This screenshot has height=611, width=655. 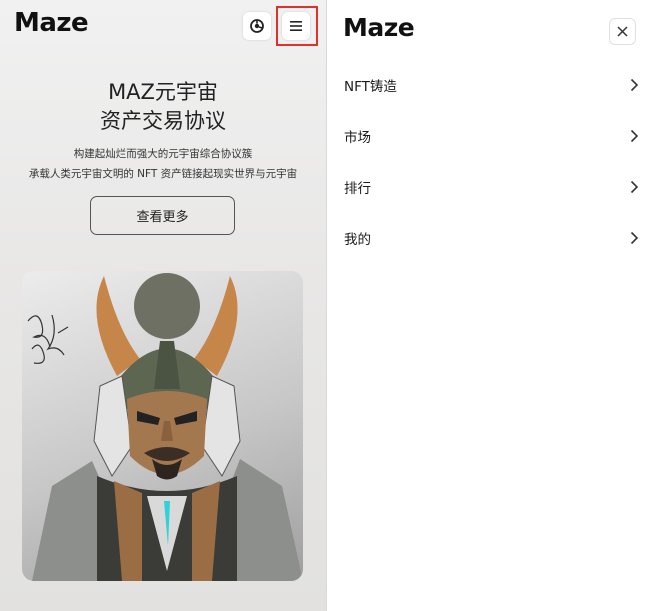 I want to click on screen-divider, so click(x=326, y=305).